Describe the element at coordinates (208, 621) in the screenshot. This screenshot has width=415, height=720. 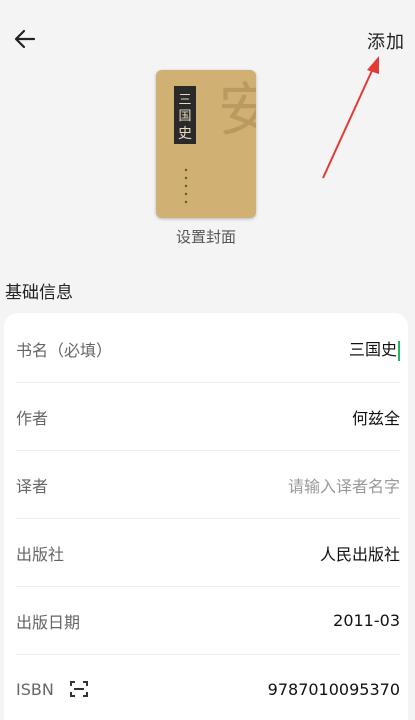
I see `form-row-publish-date: 出版日期 2011-03` at that location.